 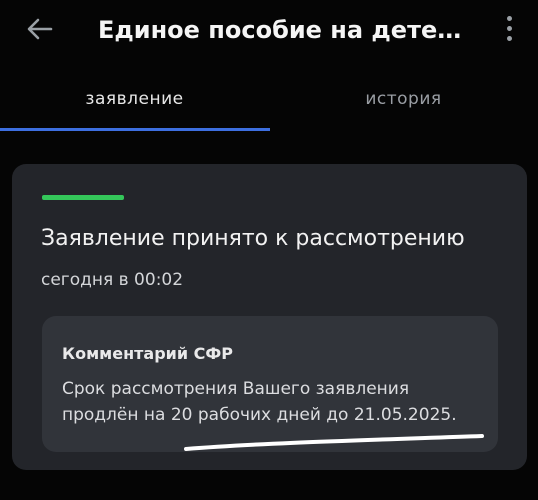 I want to click on more-vertical-icon, so click(x=509, y=18).